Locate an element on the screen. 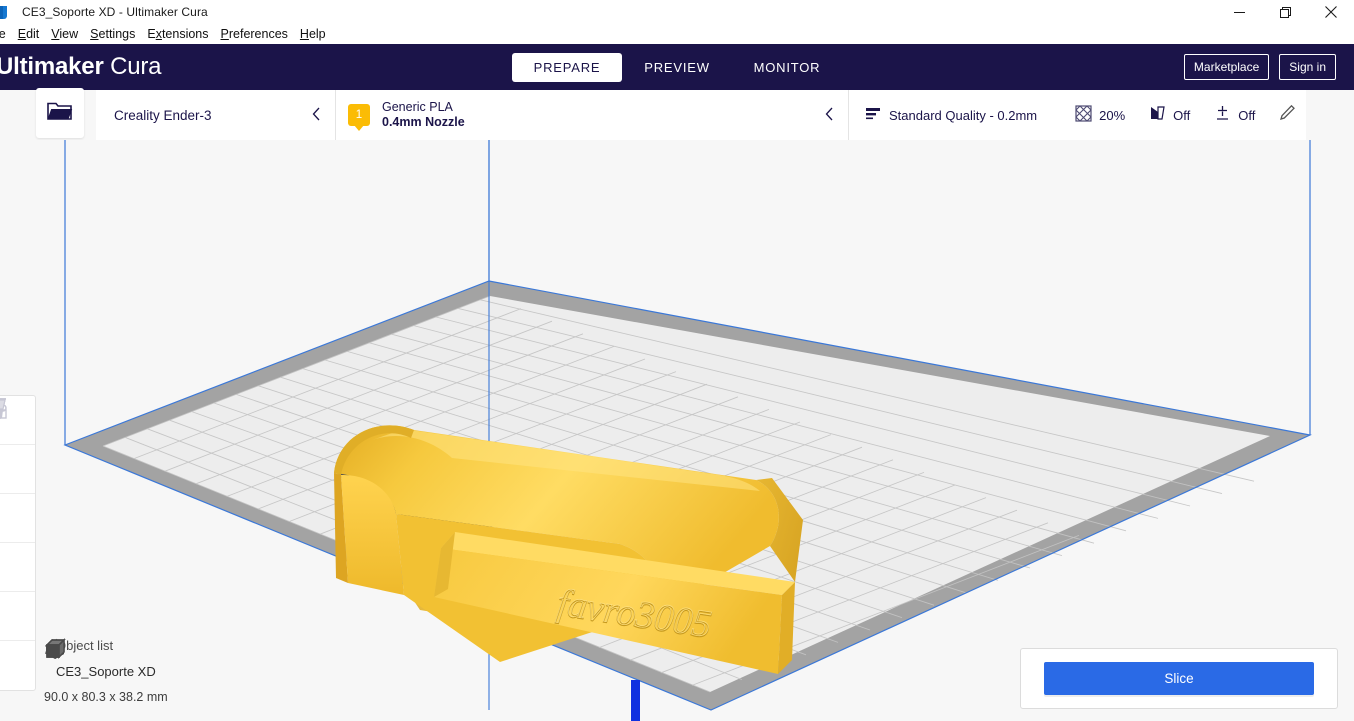  model-tools-toolbar is located at coordinates (18, 543).